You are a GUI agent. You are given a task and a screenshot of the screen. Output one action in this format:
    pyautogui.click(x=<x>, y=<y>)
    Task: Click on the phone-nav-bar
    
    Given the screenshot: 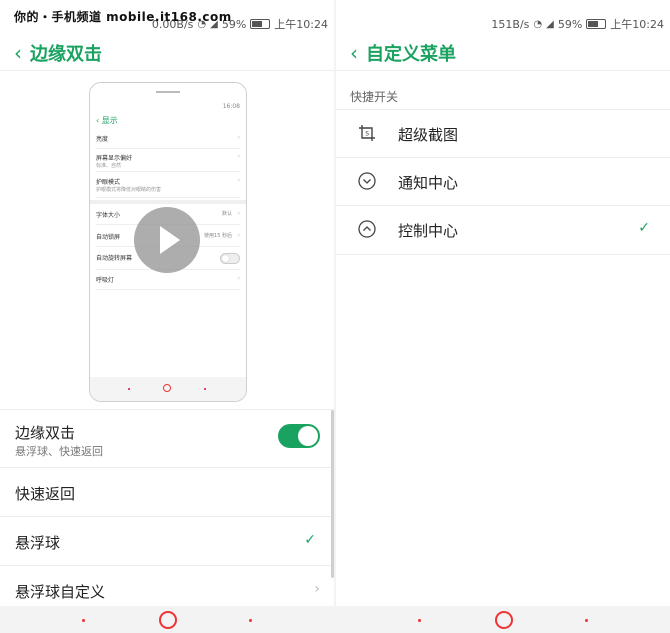 What is the action you would take?
    pyautogui.click(x=168, y=389)
    